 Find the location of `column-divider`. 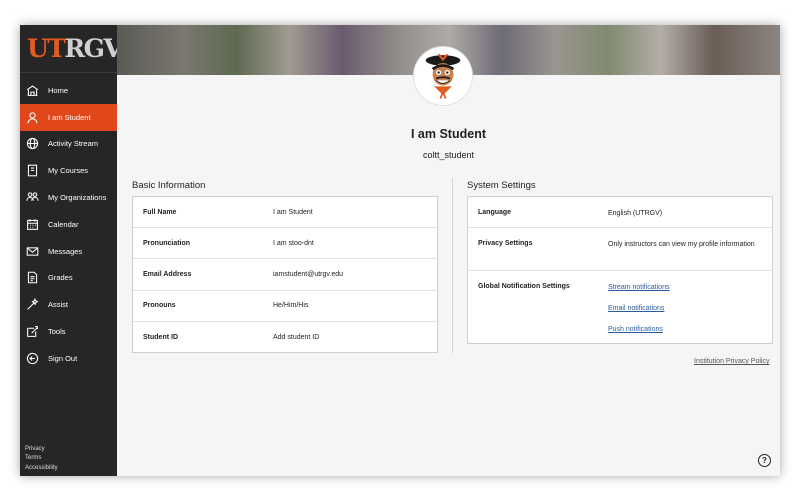

column-divider is located at coordinates (452, 265).